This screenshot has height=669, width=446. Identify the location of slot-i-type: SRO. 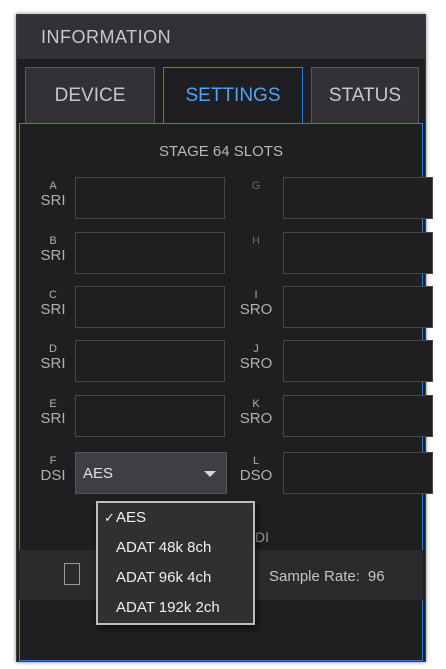
(256, 309).